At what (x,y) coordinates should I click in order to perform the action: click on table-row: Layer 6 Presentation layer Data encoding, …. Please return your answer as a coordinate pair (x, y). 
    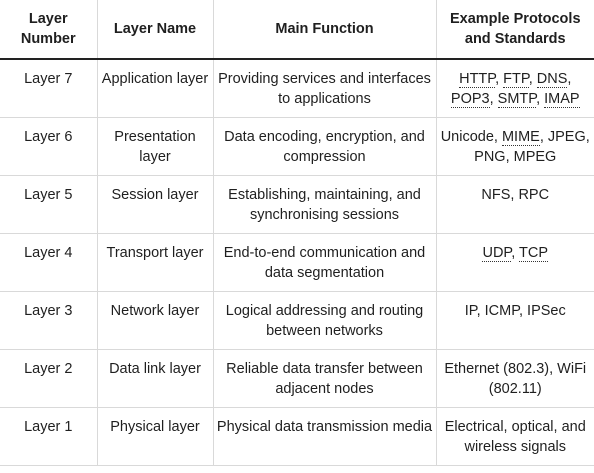
    Looking at the image, I should click on (297, 146).